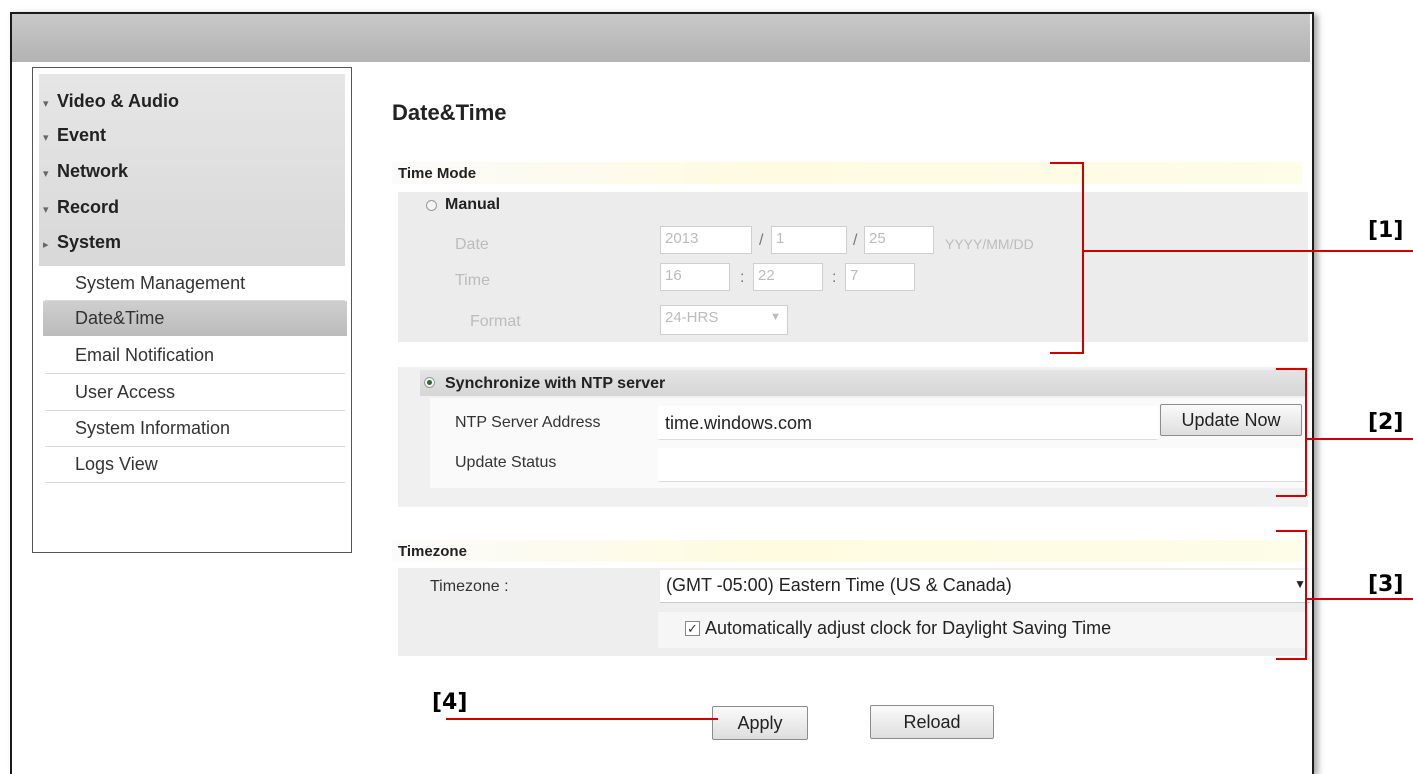 The width and height of the screenshot is (1413, 774). Describe the element at coordinates (472, 244) in the screenshot. I see `date-label: Date` at that location.